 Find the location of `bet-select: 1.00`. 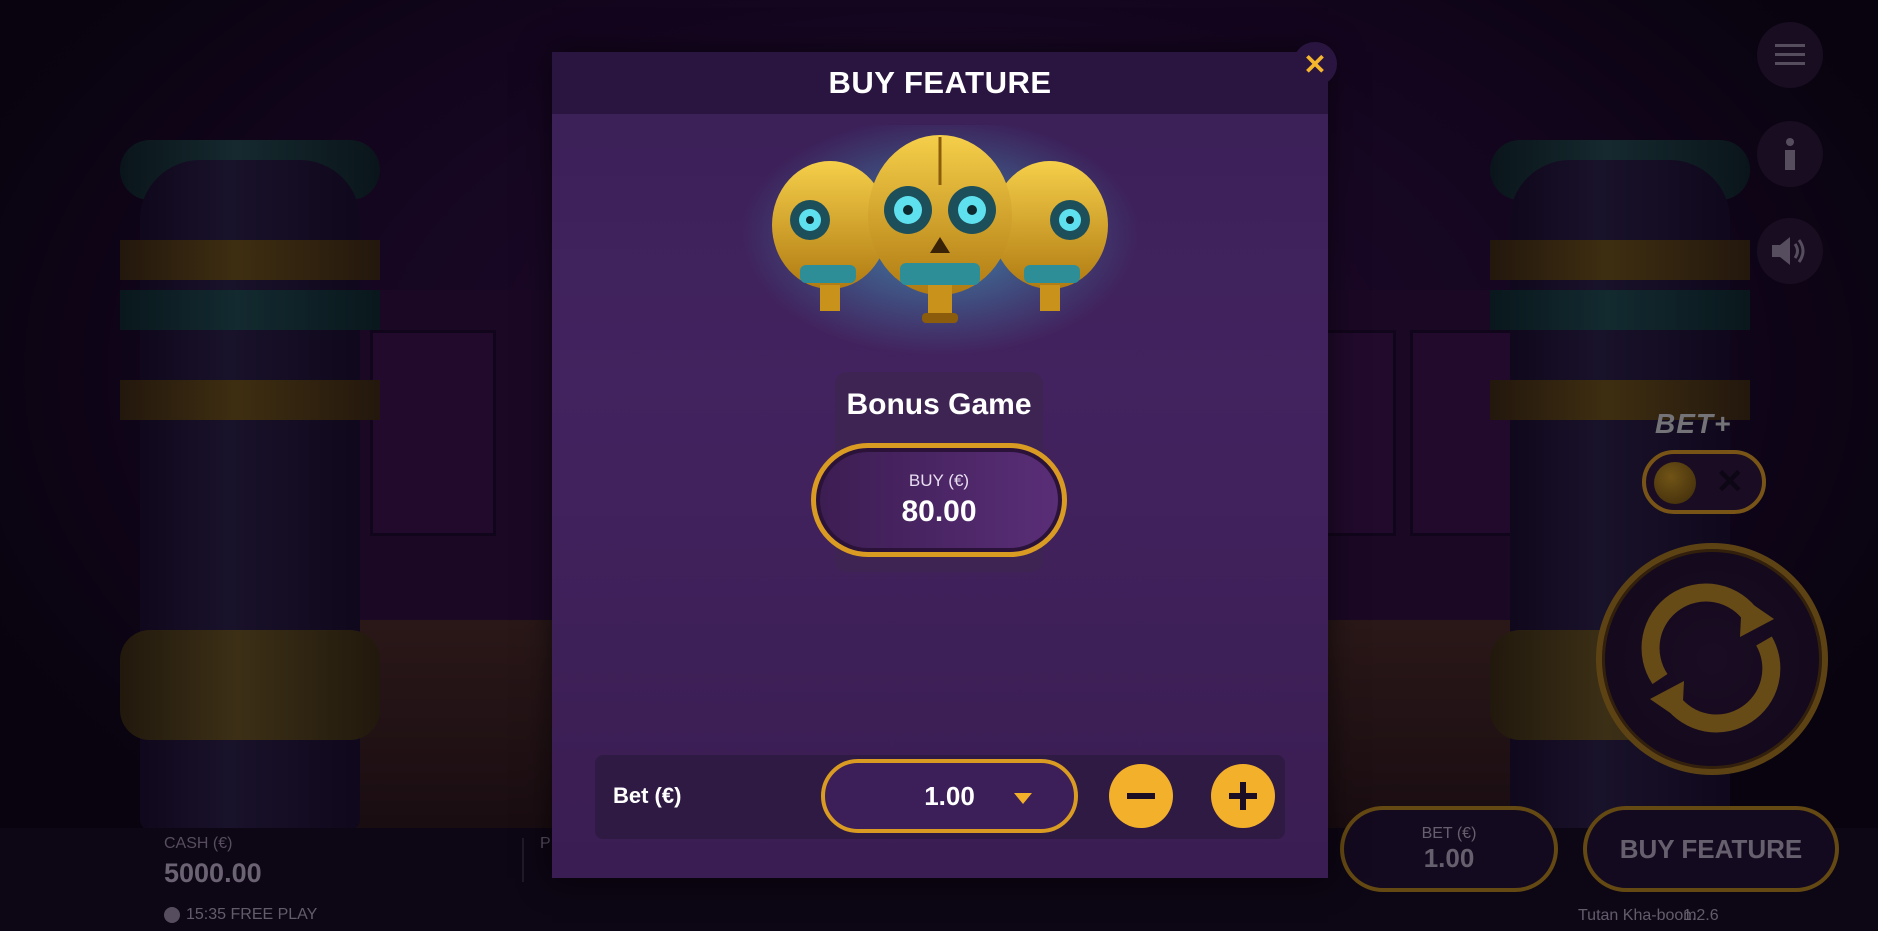

bet-select: 1.00 is located at coordinates (949, 796).